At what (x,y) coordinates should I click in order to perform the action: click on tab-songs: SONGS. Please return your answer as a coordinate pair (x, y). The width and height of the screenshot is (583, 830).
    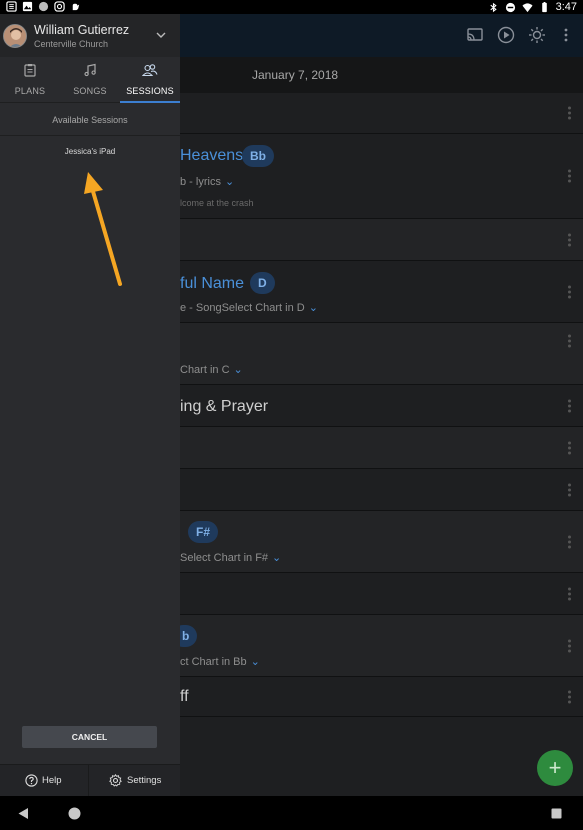
    Looking at the image, I should click on (90, 80).